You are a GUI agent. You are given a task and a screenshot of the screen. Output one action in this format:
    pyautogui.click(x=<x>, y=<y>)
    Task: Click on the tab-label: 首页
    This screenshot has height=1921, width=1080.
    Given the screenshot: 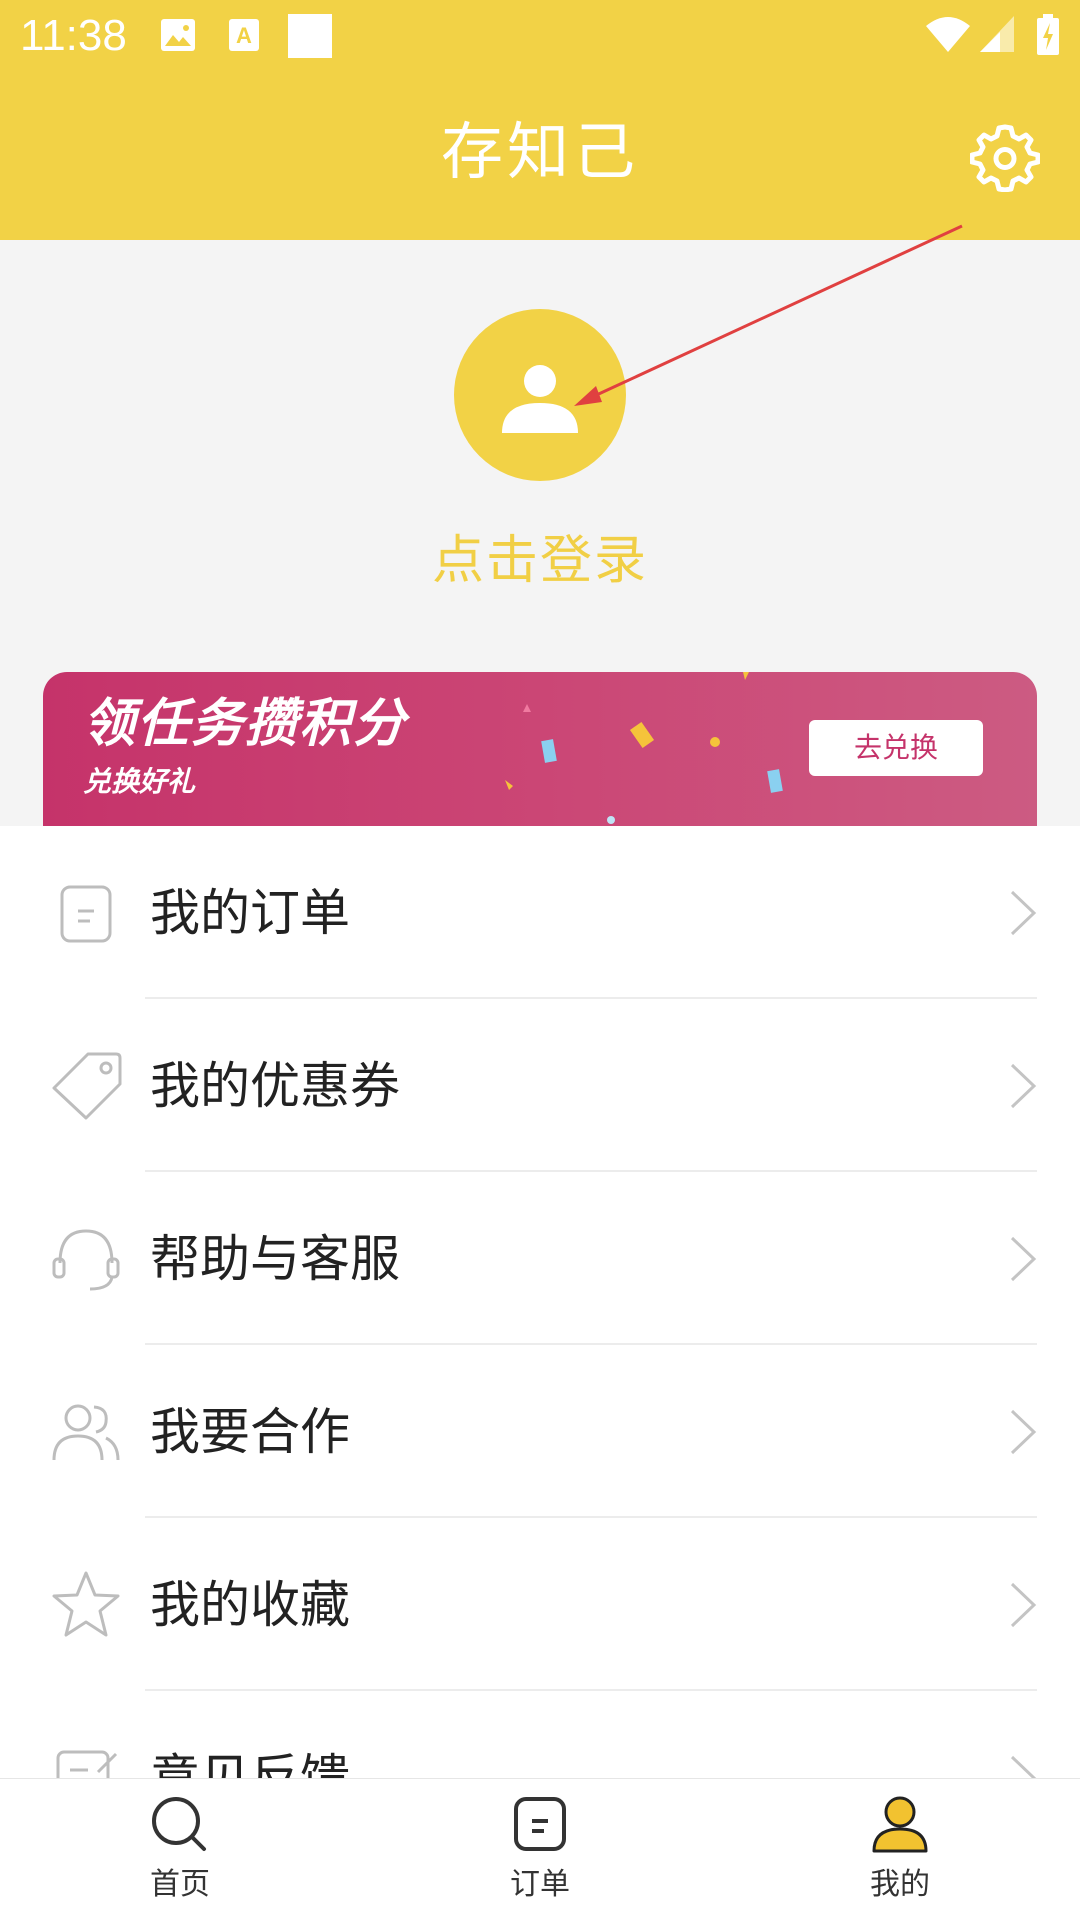 What is the action you would take?
    pyautogui.click(x=180, y=1884)
    